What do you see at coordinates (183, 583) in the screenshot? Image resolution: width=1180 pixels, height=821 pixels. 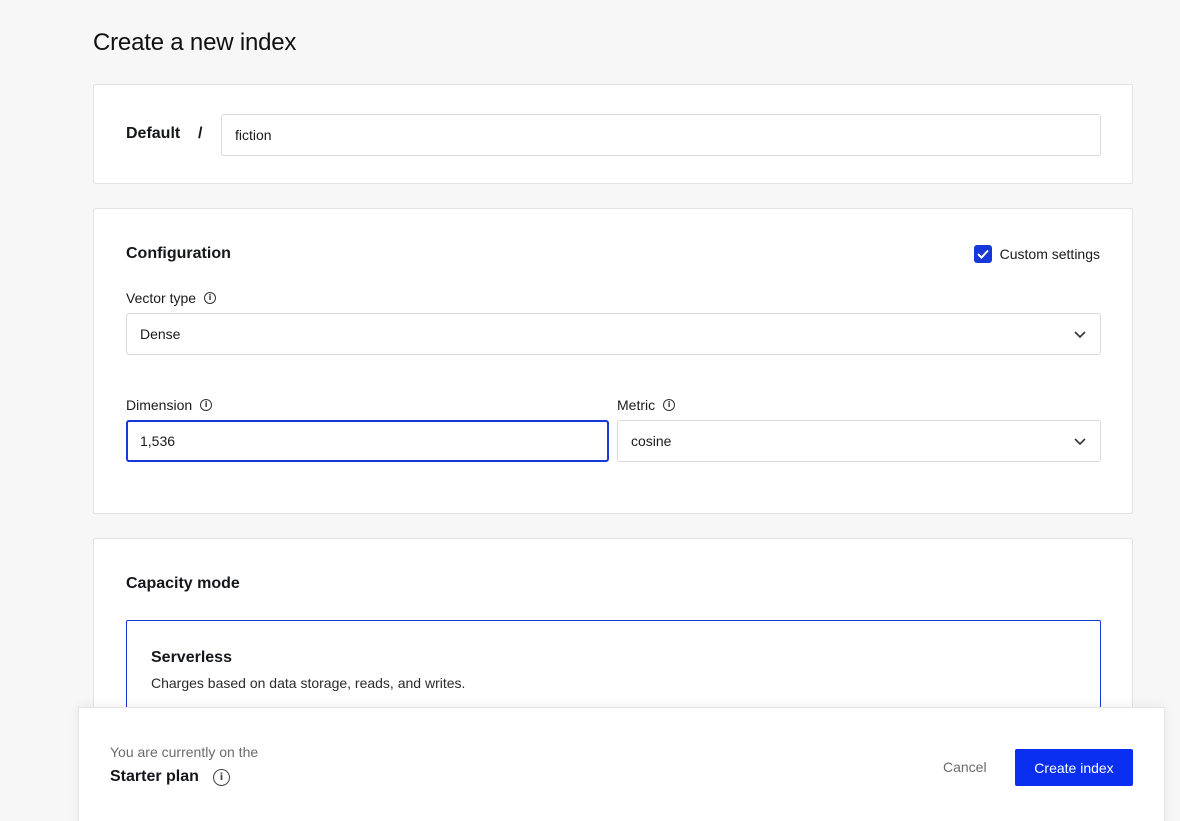 I see `capacity-title: Capacity mode` at bounding box center [183, 583].